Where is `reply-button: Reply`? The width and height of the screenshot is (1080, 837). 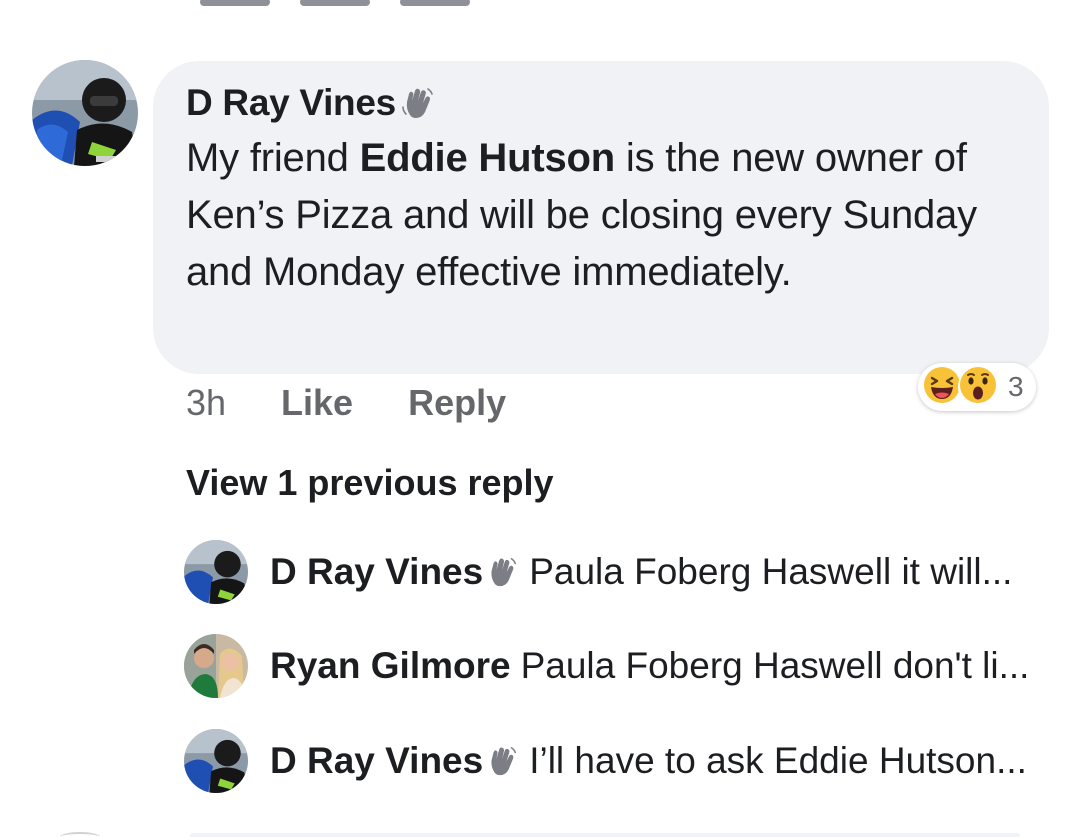 reply-button: Reply is located at coordinates (457, 403).